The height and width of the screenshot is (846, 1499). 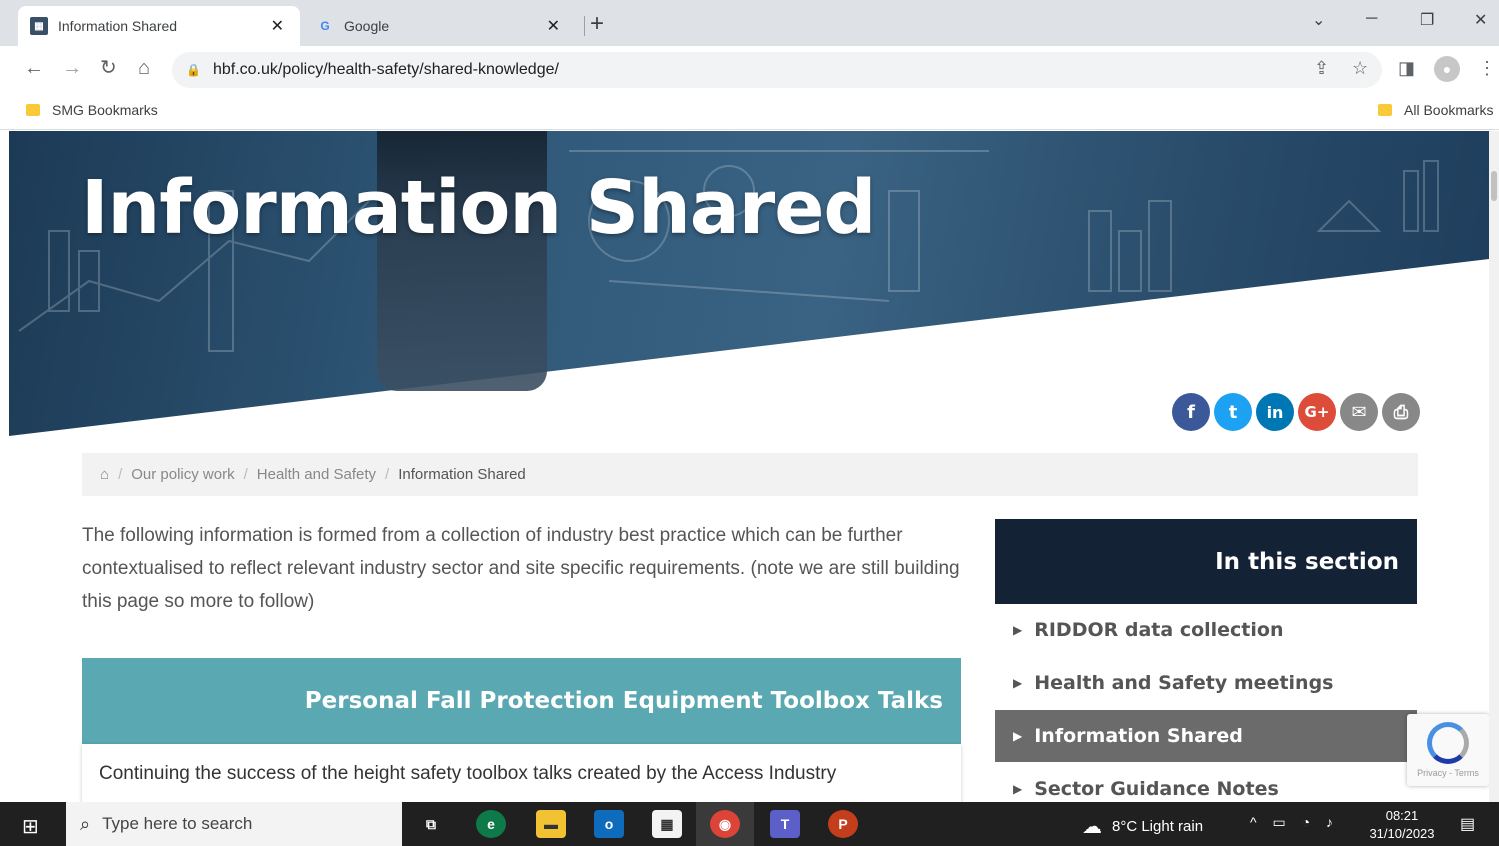 I want to click on bookmark-folder-smg: SMG Bookmarks, so click(x=92, y=110).